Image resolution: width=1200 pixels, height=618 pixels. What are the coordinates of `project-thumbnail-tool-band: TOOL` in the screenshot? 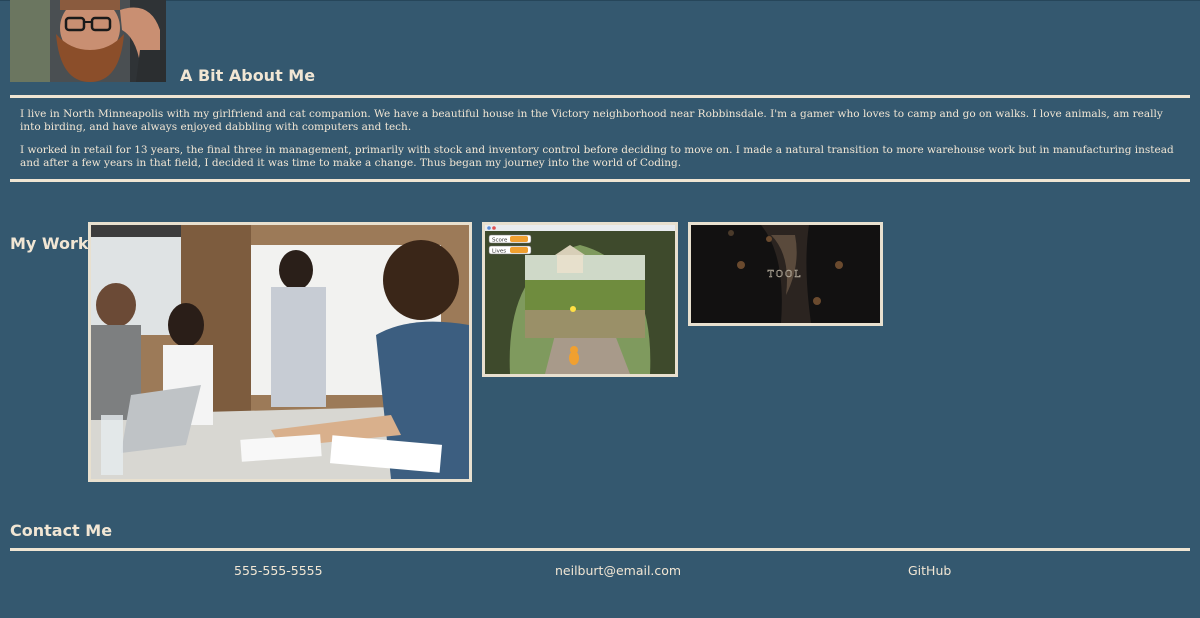 It's located at (785, 274).